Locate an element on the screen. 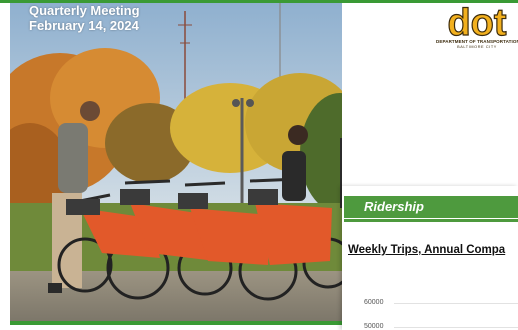 The image size is (518, 330). meeting-title-line1: Quarterly Meeting is located at coordinates (84, 10).